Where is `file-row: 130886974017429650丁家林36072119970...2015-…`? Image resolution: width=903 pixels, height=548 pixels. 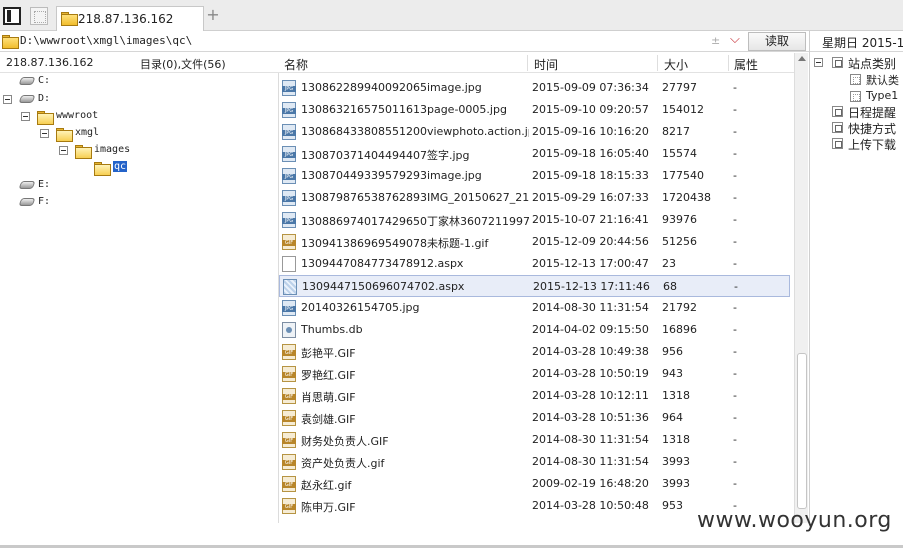 file-row: 130886974017429650丁家林36072119970...2015-… is located at coordinates (534, 220).